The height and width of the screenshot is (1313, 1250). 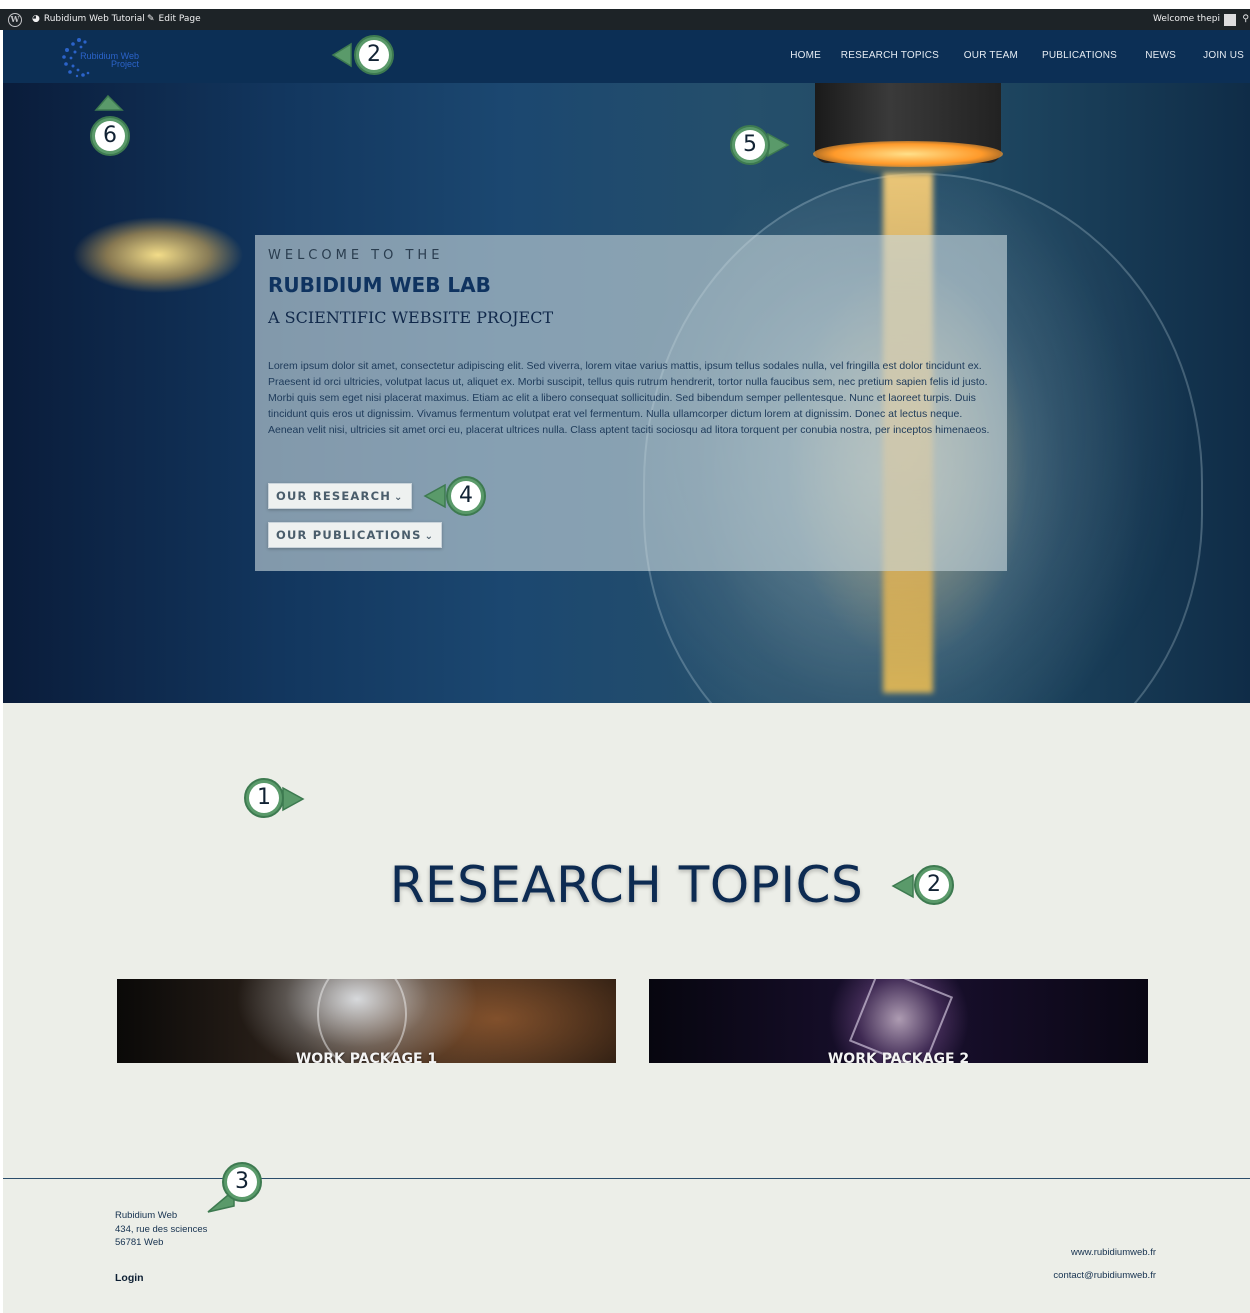 I want to click on callout-1: 1, so click(x=264, y=798).